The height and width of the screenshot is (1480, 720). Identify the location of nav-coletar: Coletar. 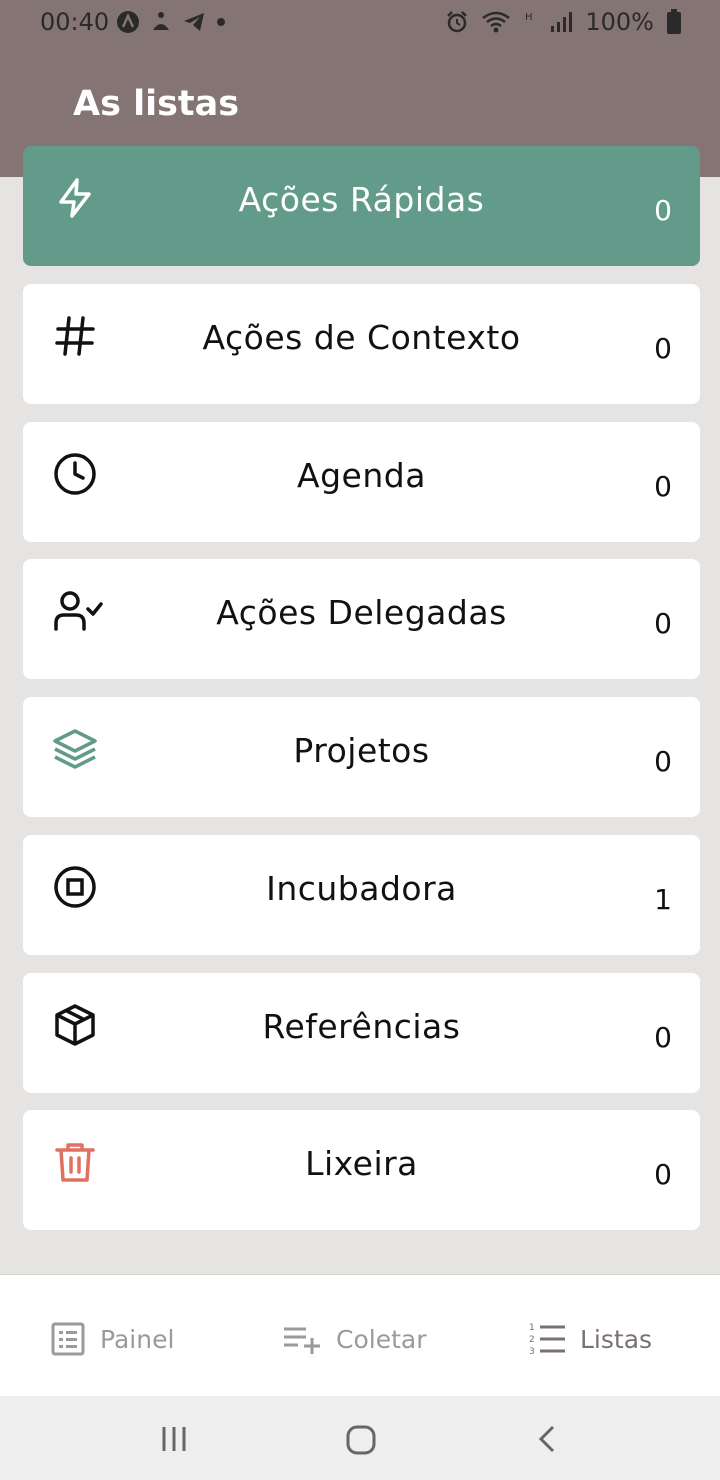
(354, 1339).